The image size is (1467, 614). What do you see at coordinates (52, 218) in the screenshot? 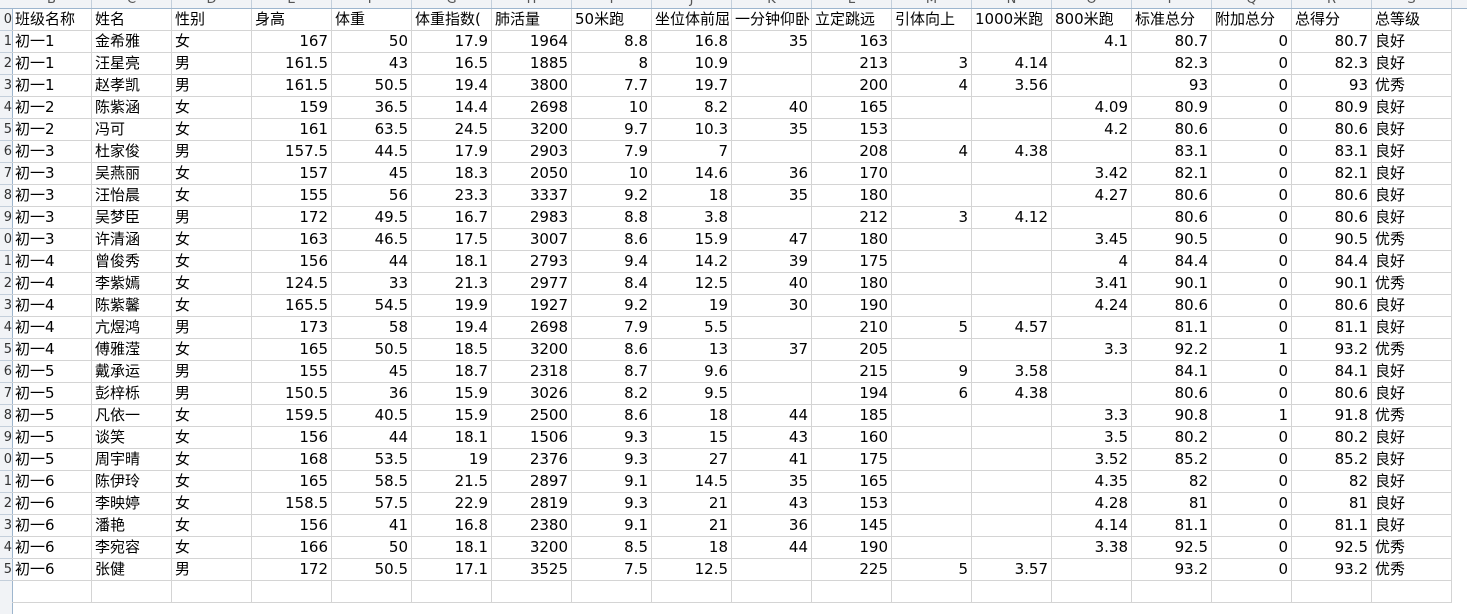
I see `table-cell: 初一3` at bounding box center [52, 218].